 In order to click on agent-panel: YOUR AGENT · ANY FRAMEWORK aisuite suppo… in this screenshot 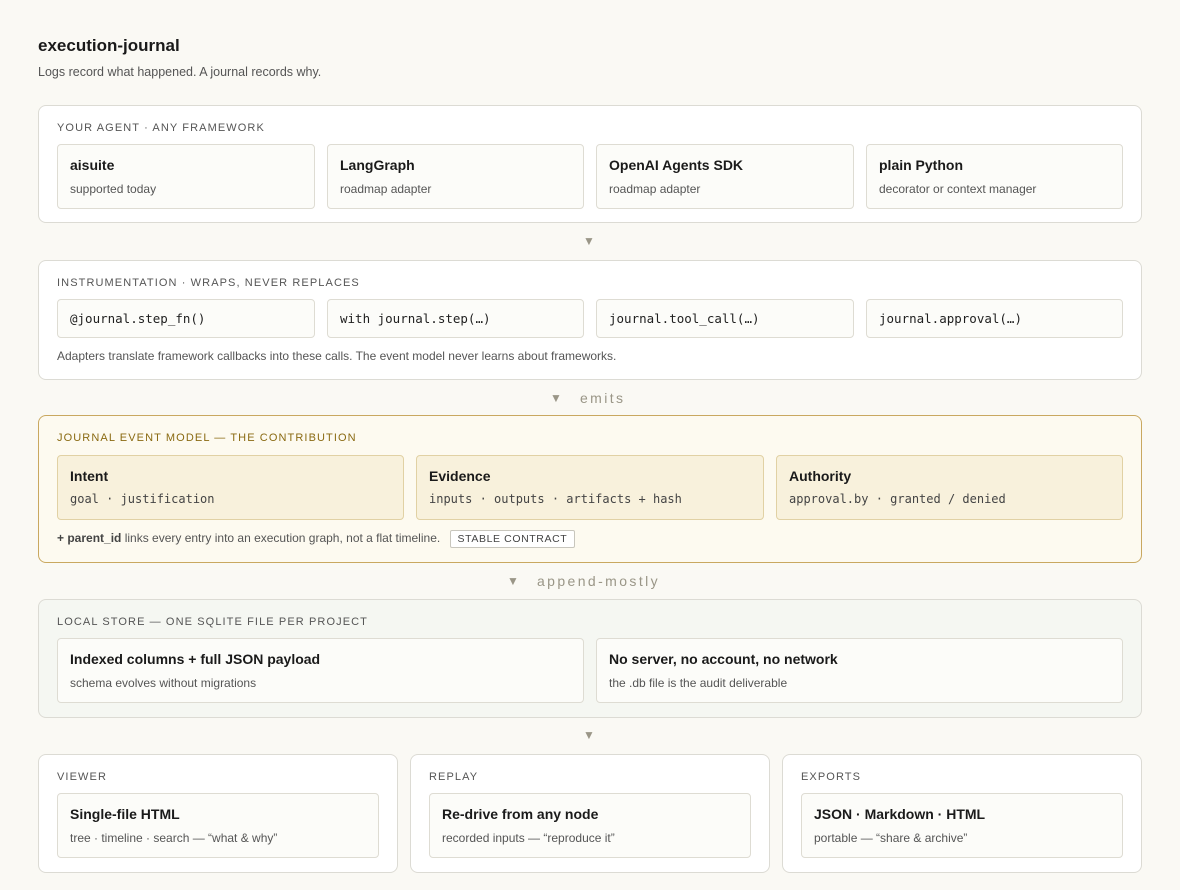, I will do `click(590, 164)`.